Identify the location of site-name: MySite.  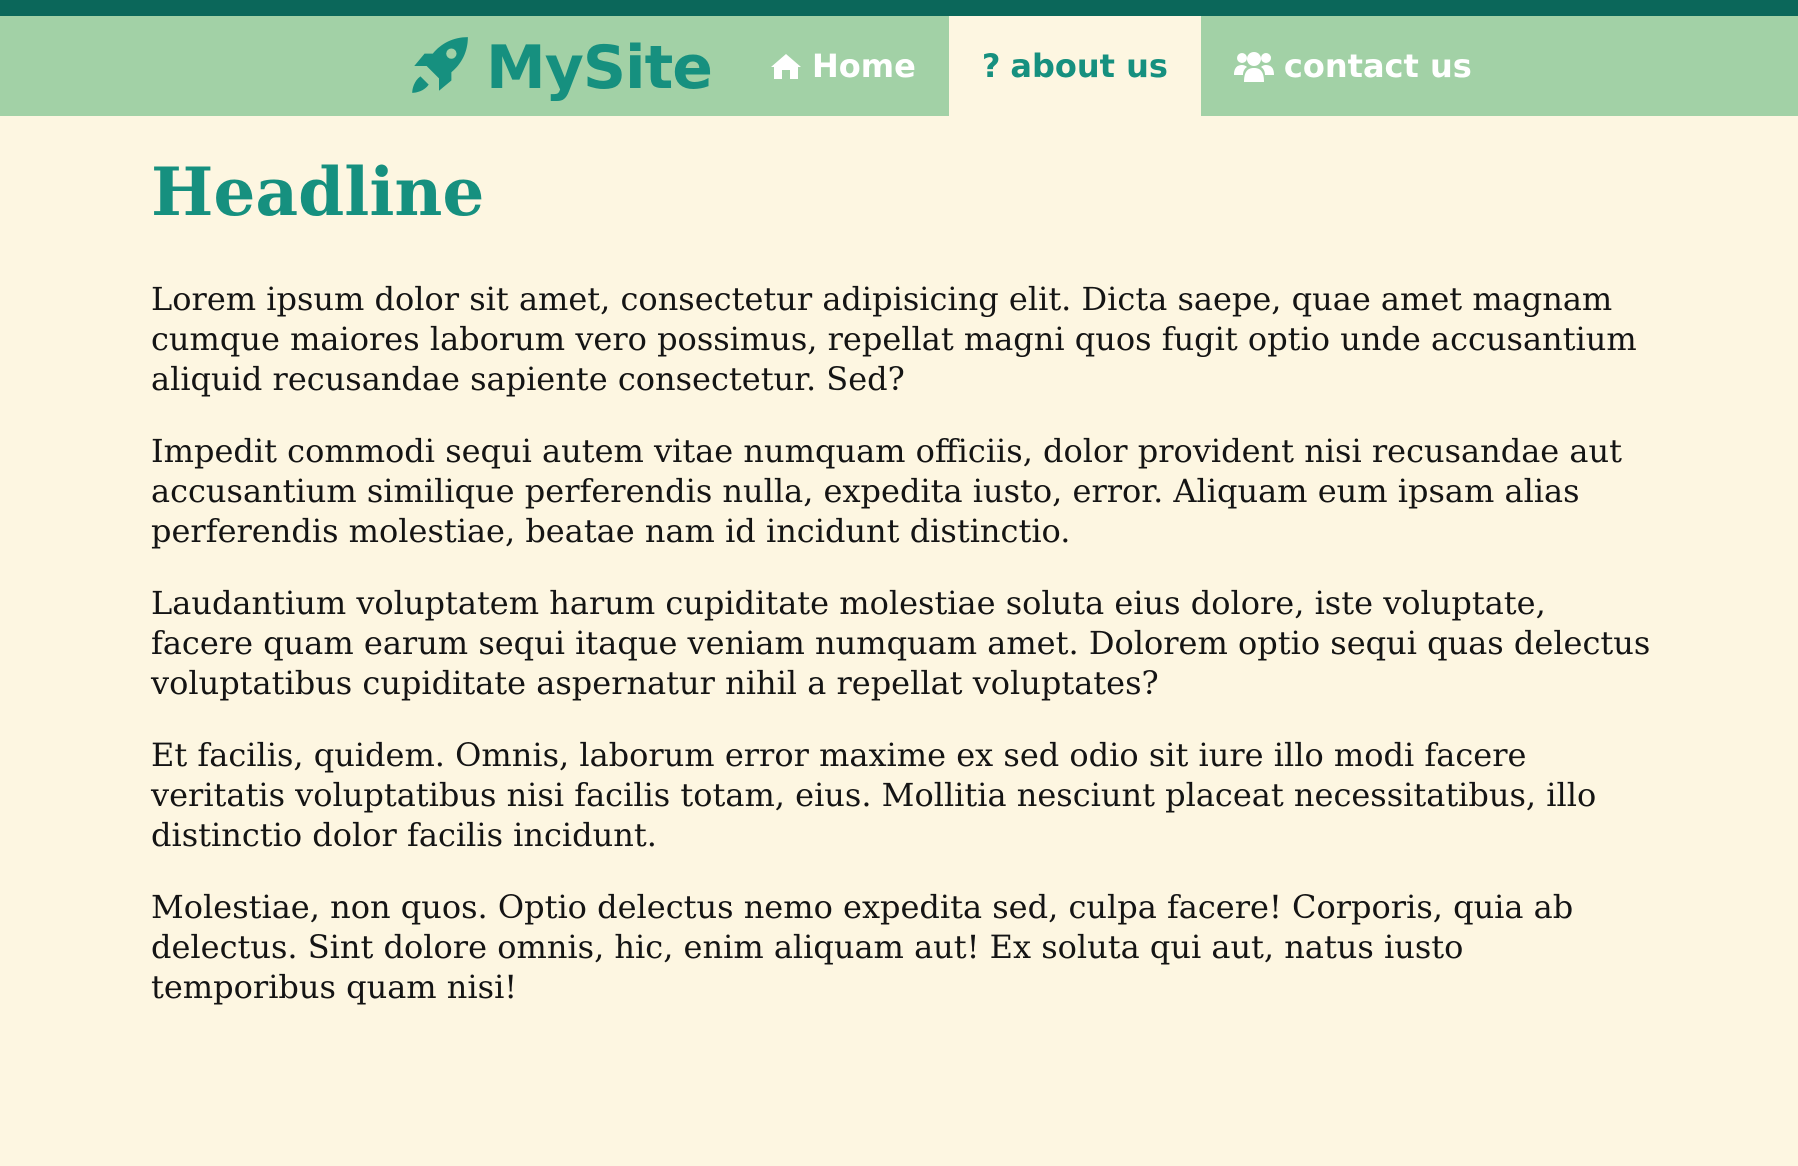
(599, 68).